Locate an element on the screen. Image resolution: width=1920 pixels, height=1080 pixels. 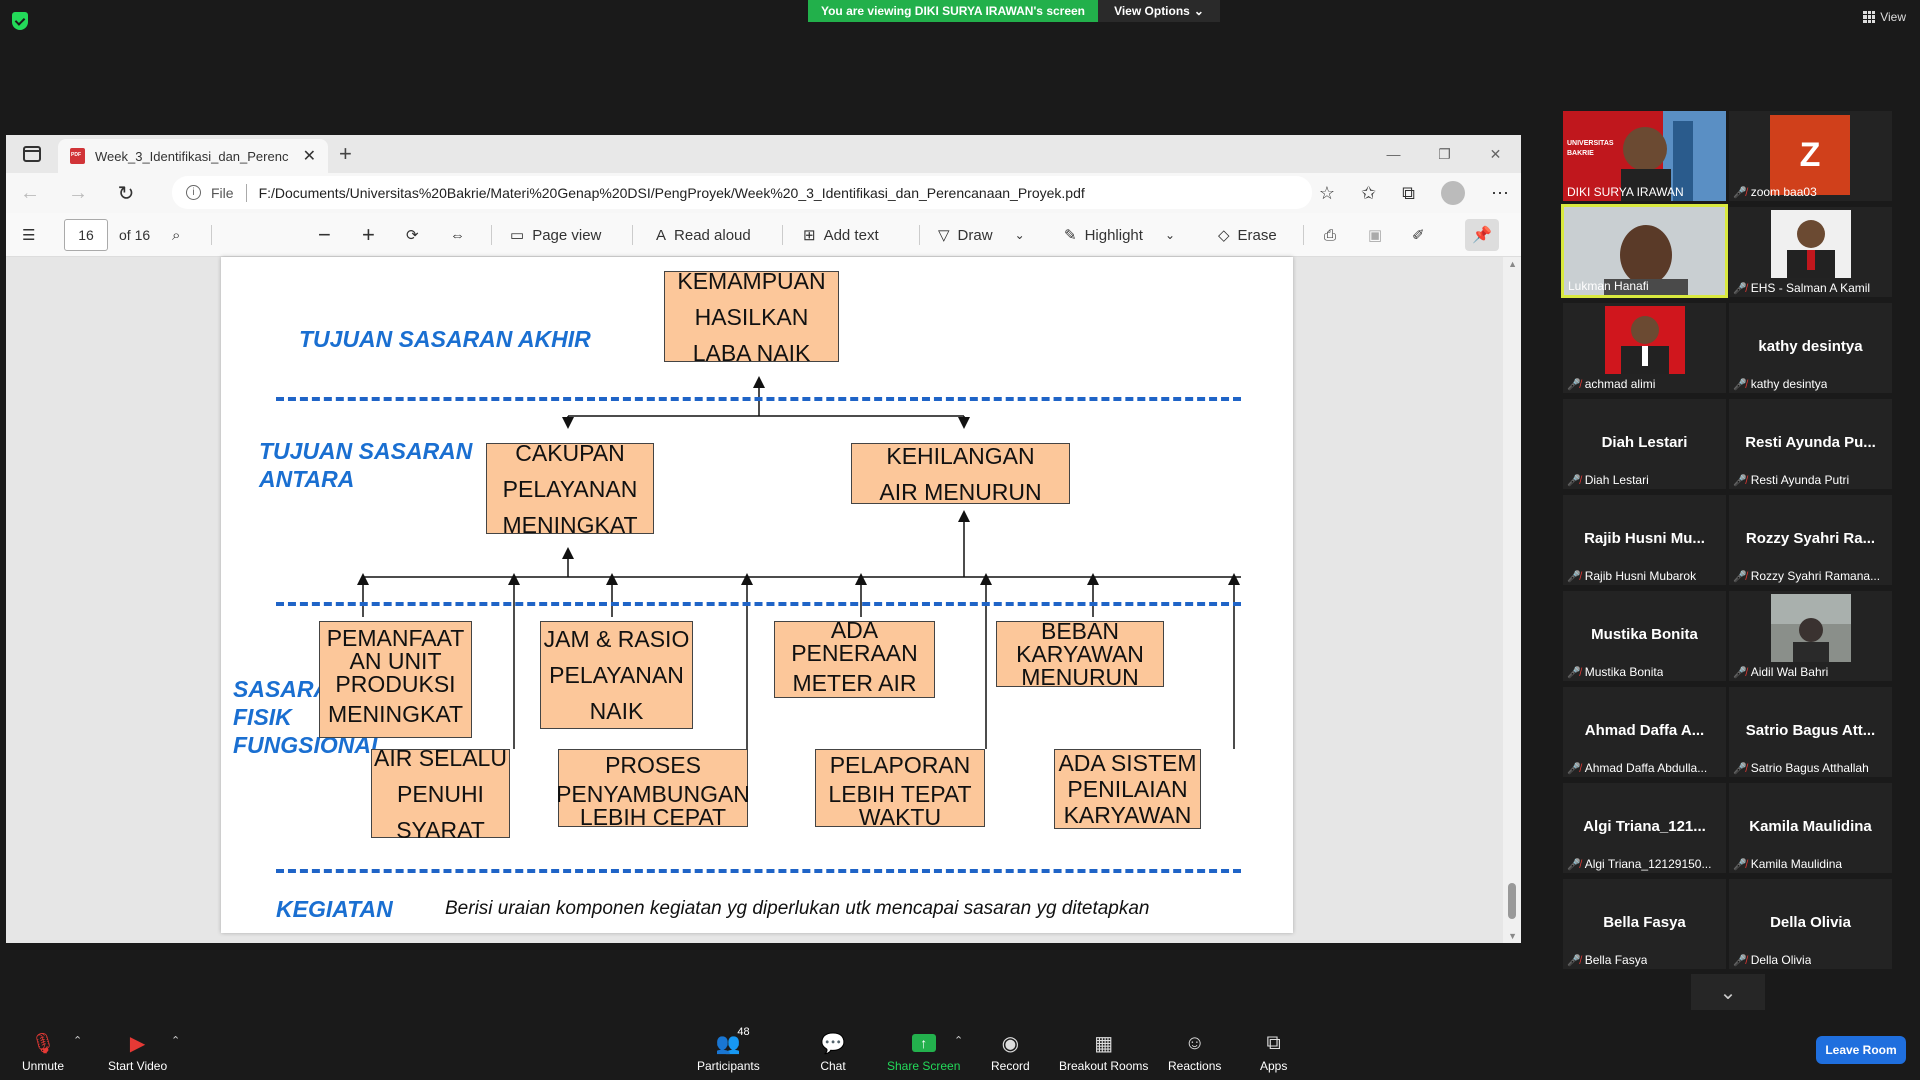
save-icon: ▣ is located at coordinates (1375, 235).